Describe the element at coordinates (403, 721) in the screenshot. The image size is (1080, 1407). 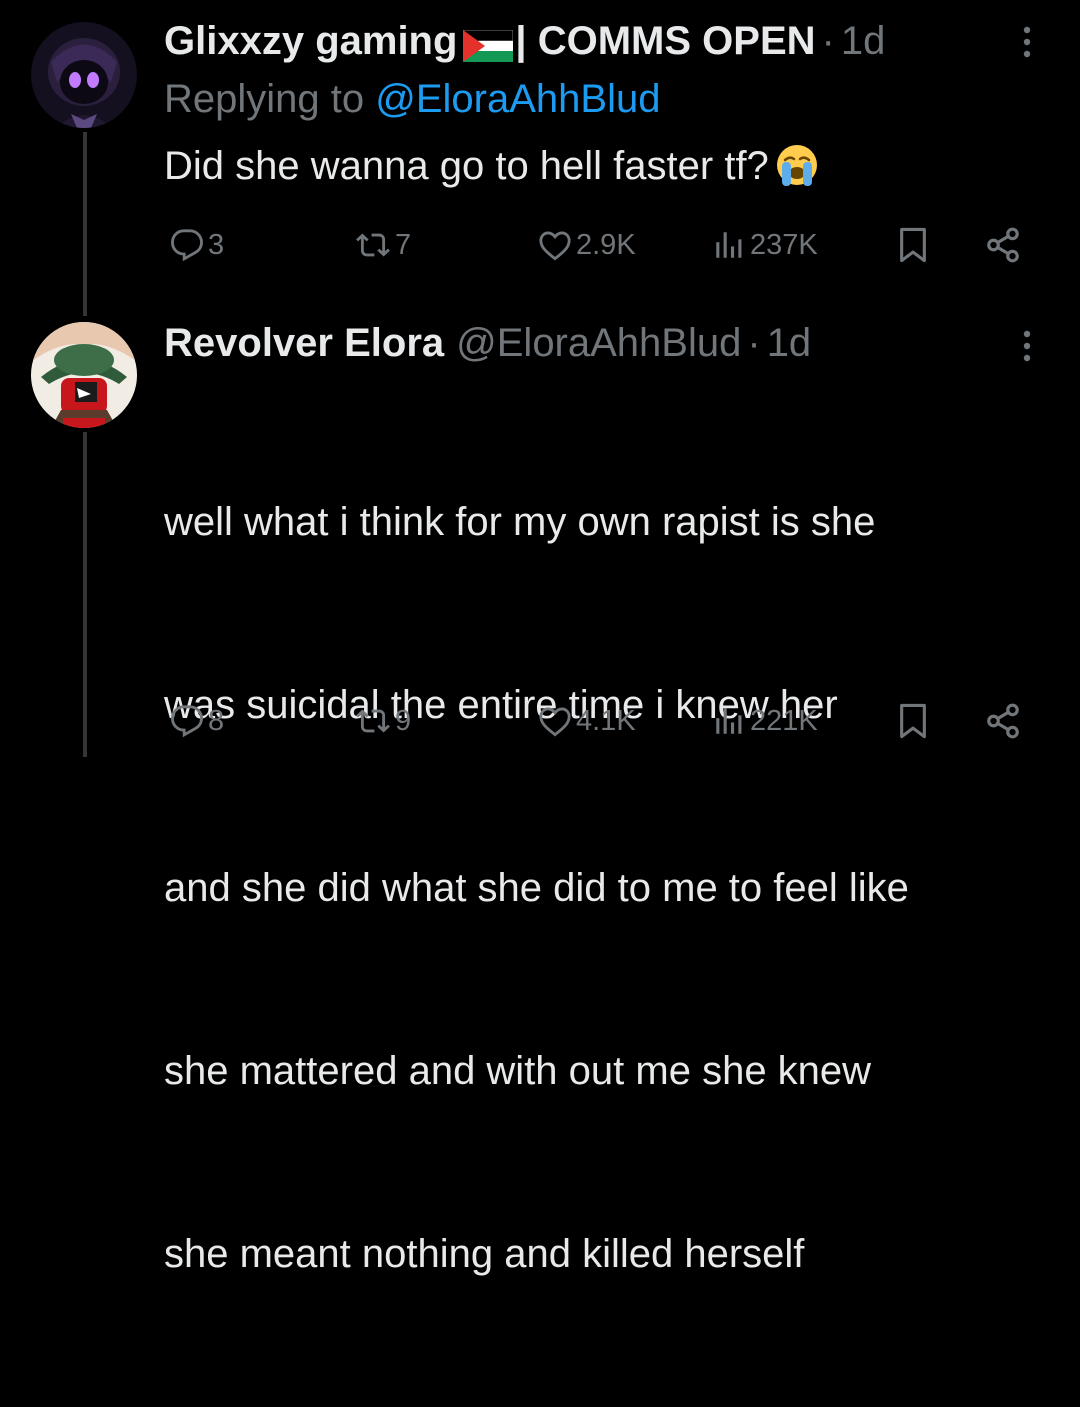
I see `repost-count: 9` at that location.